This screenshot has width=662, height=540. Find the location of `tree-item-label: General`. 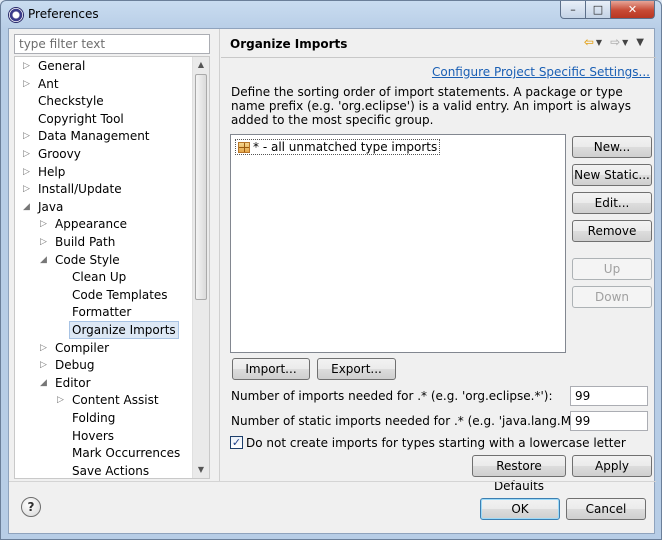

tree-item-label: General is located at coordinates (62, 66).